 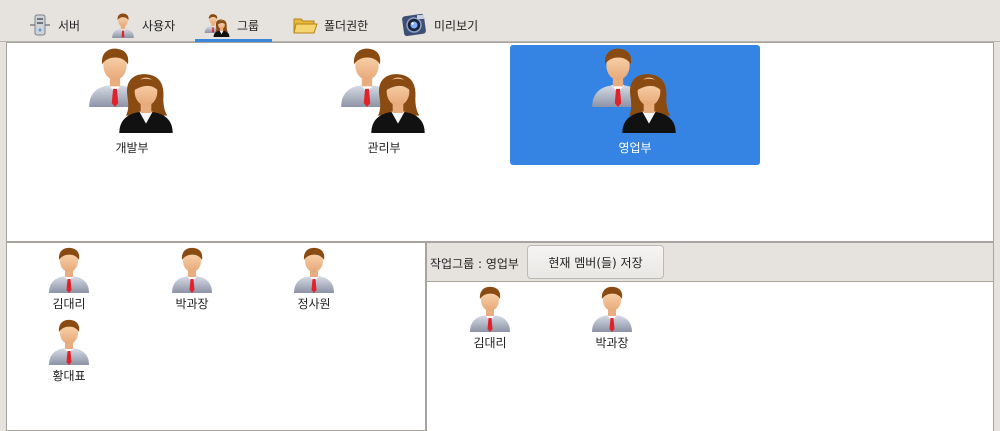 What do you see at coordinates (54, 25) in the screenshot?
I see `tab-server: 서버` at bounding box center [54, 25].